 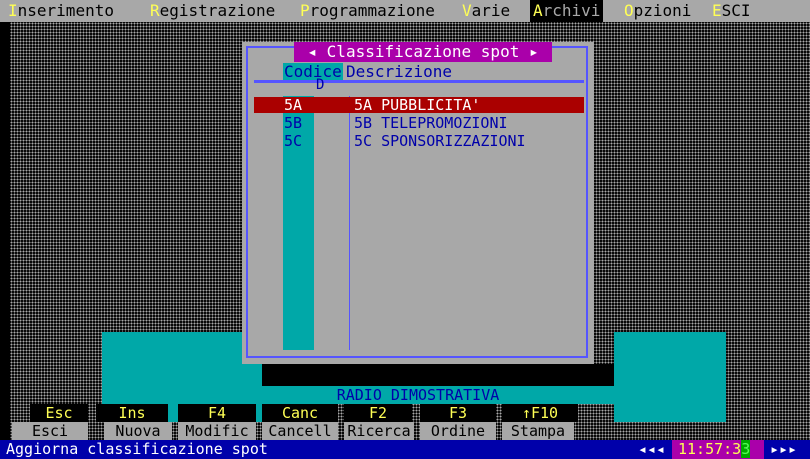 What do you see at coordinates (132, 413) in the screenshot?
I see `fkey-ins: Ins` at bounding box center [132, 413].